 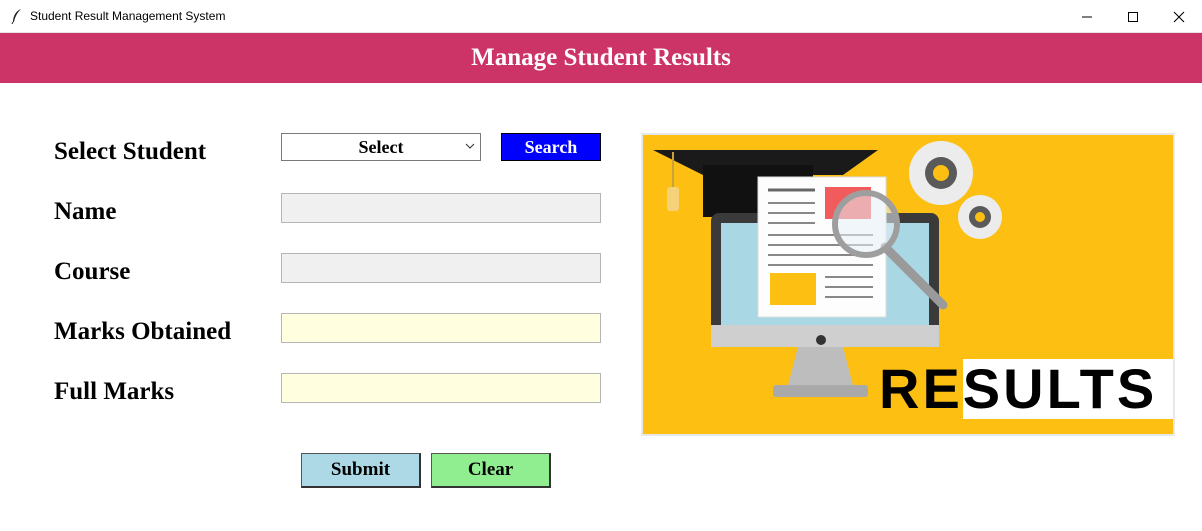 I want to click on close-icon, so click(x=1179, y=16).